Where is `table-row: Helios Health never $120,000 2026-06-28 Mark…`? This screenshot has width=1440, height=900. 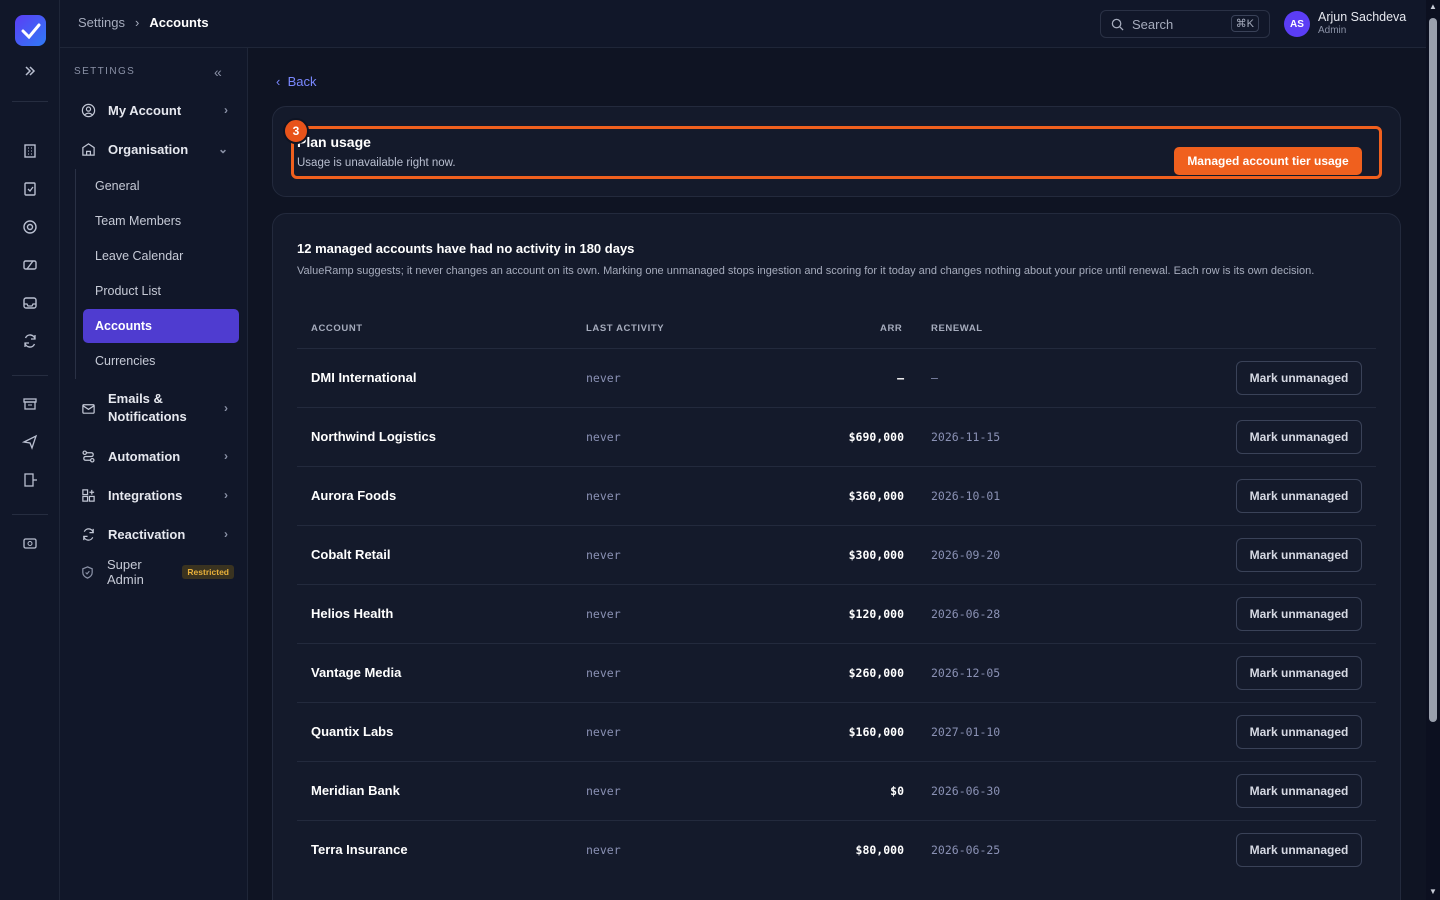 table-row: Helios Health never $120,000 2026-06-28 Mark… is located at coordinates (836, 613).